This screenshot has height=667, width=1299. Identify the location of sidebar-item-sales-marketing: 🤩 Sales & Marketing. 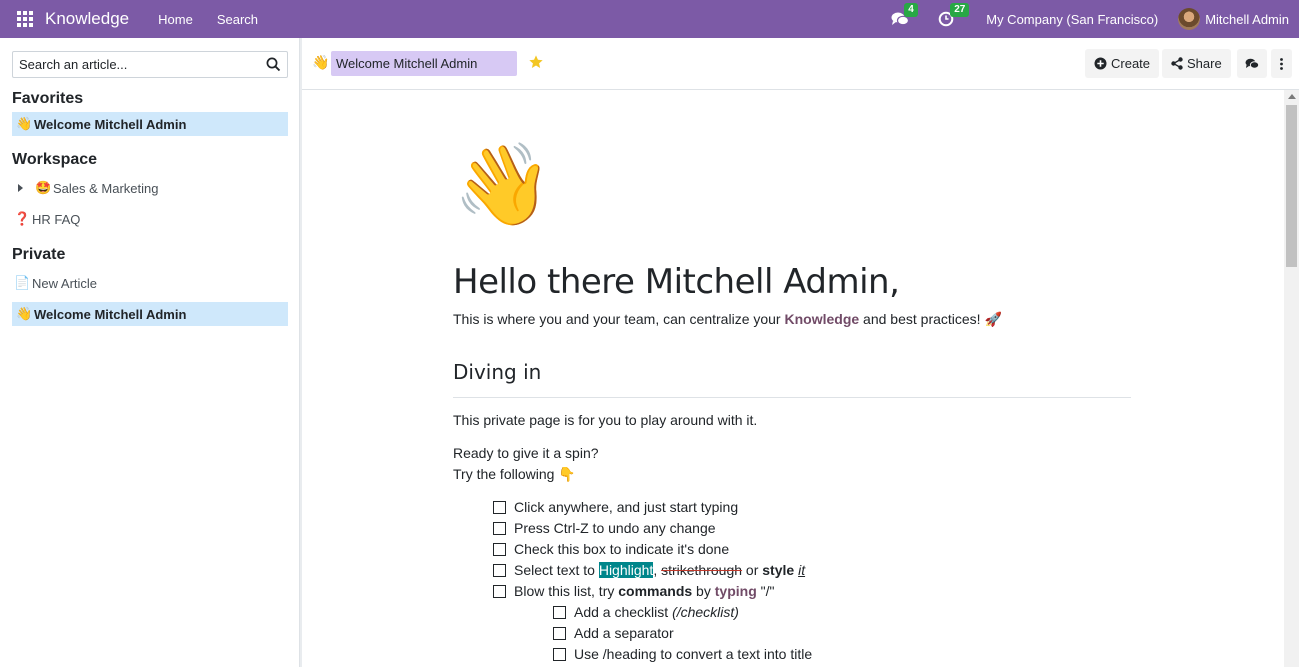
(150, 188).